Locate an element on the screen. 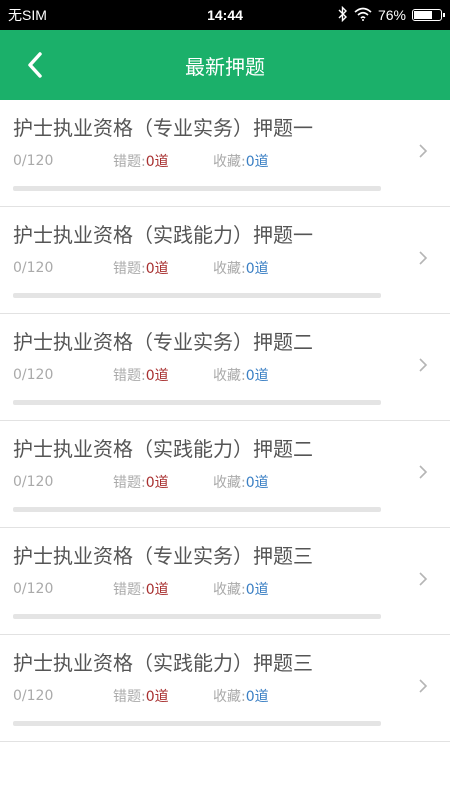 This screenshot has width=450, height=800. battery-icon is located at coordinates (428, 15).